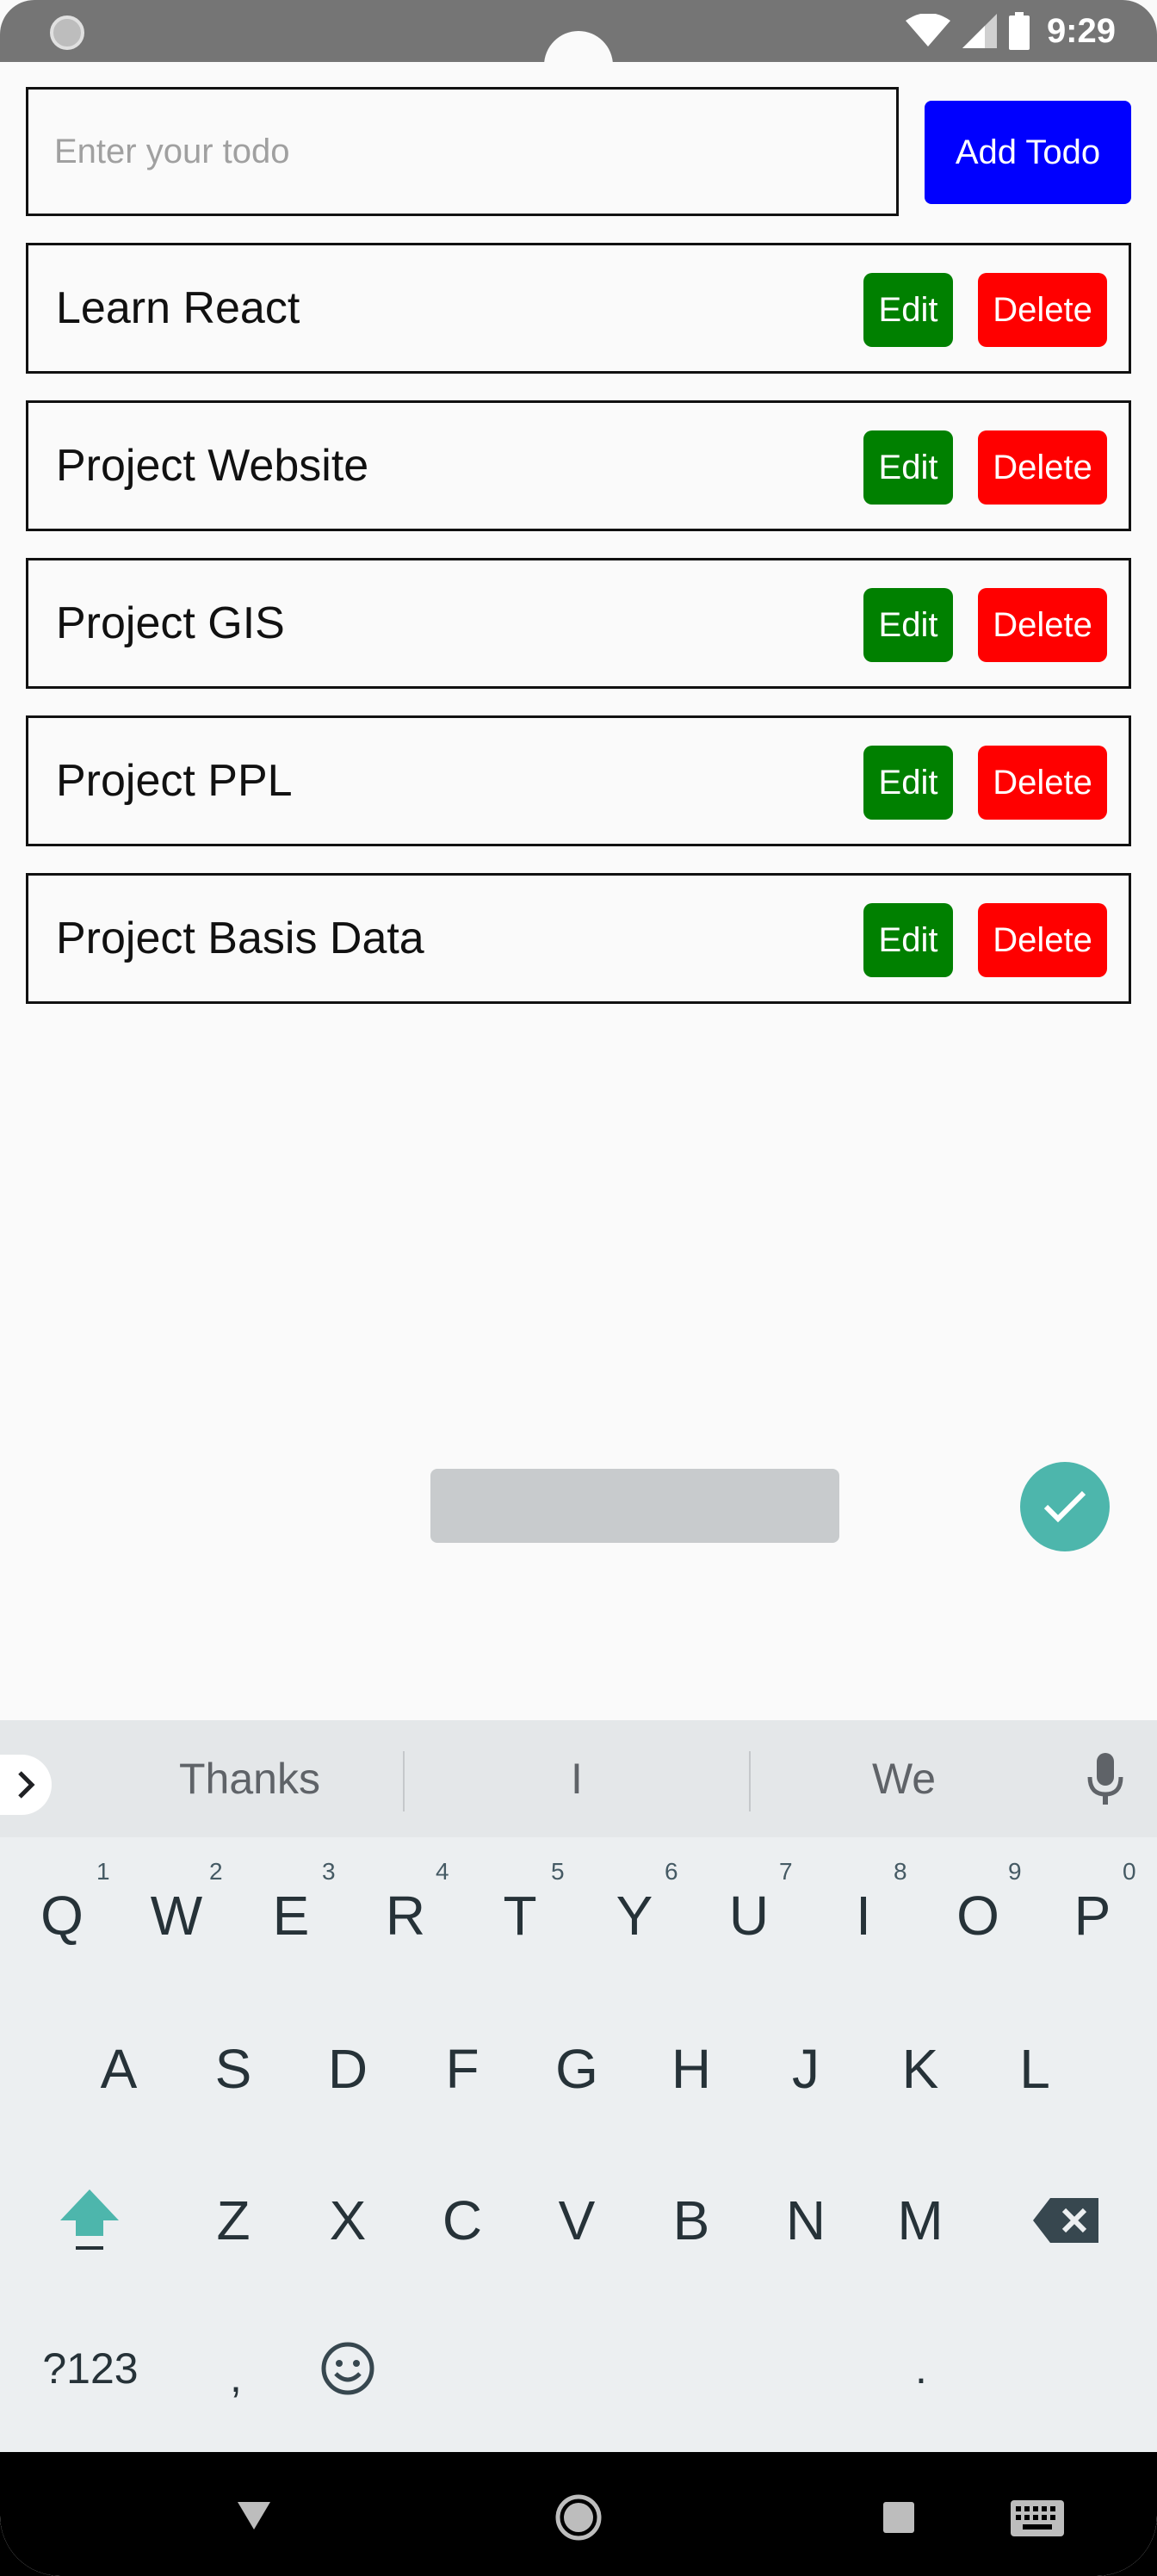  What do you see at coordinates (348, 2220) in the screenshot?
I see `key-x: X` at bounding box center [348, 2220].